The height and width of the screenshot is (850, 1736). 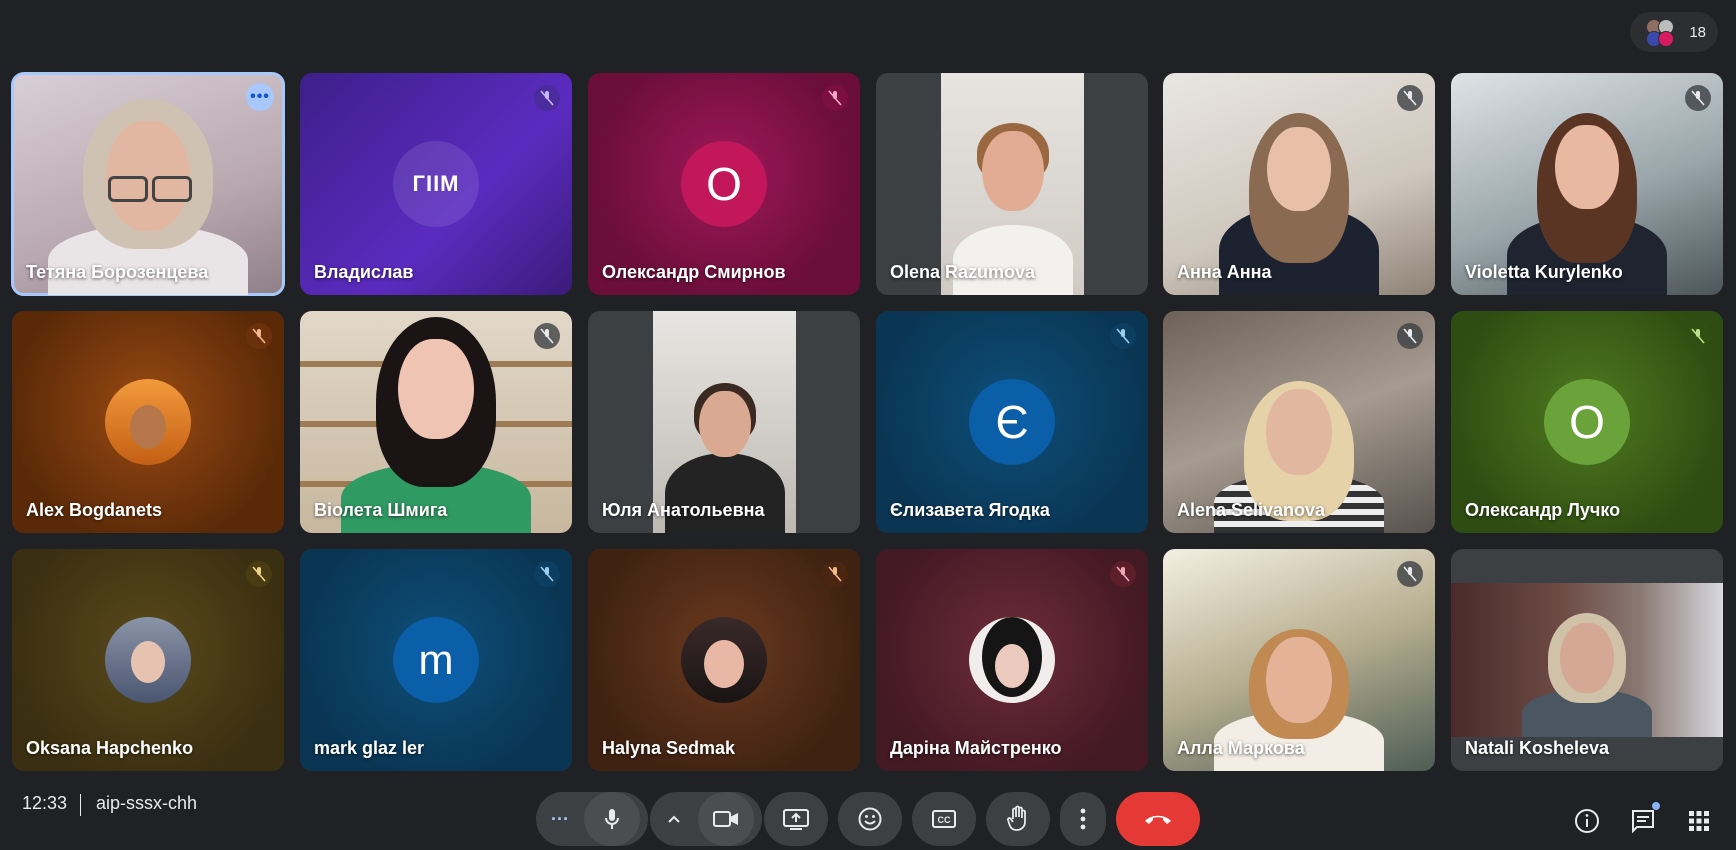 I want to click on participant-tile: Violetta Kurylenko, so click(x=1587, y=184).